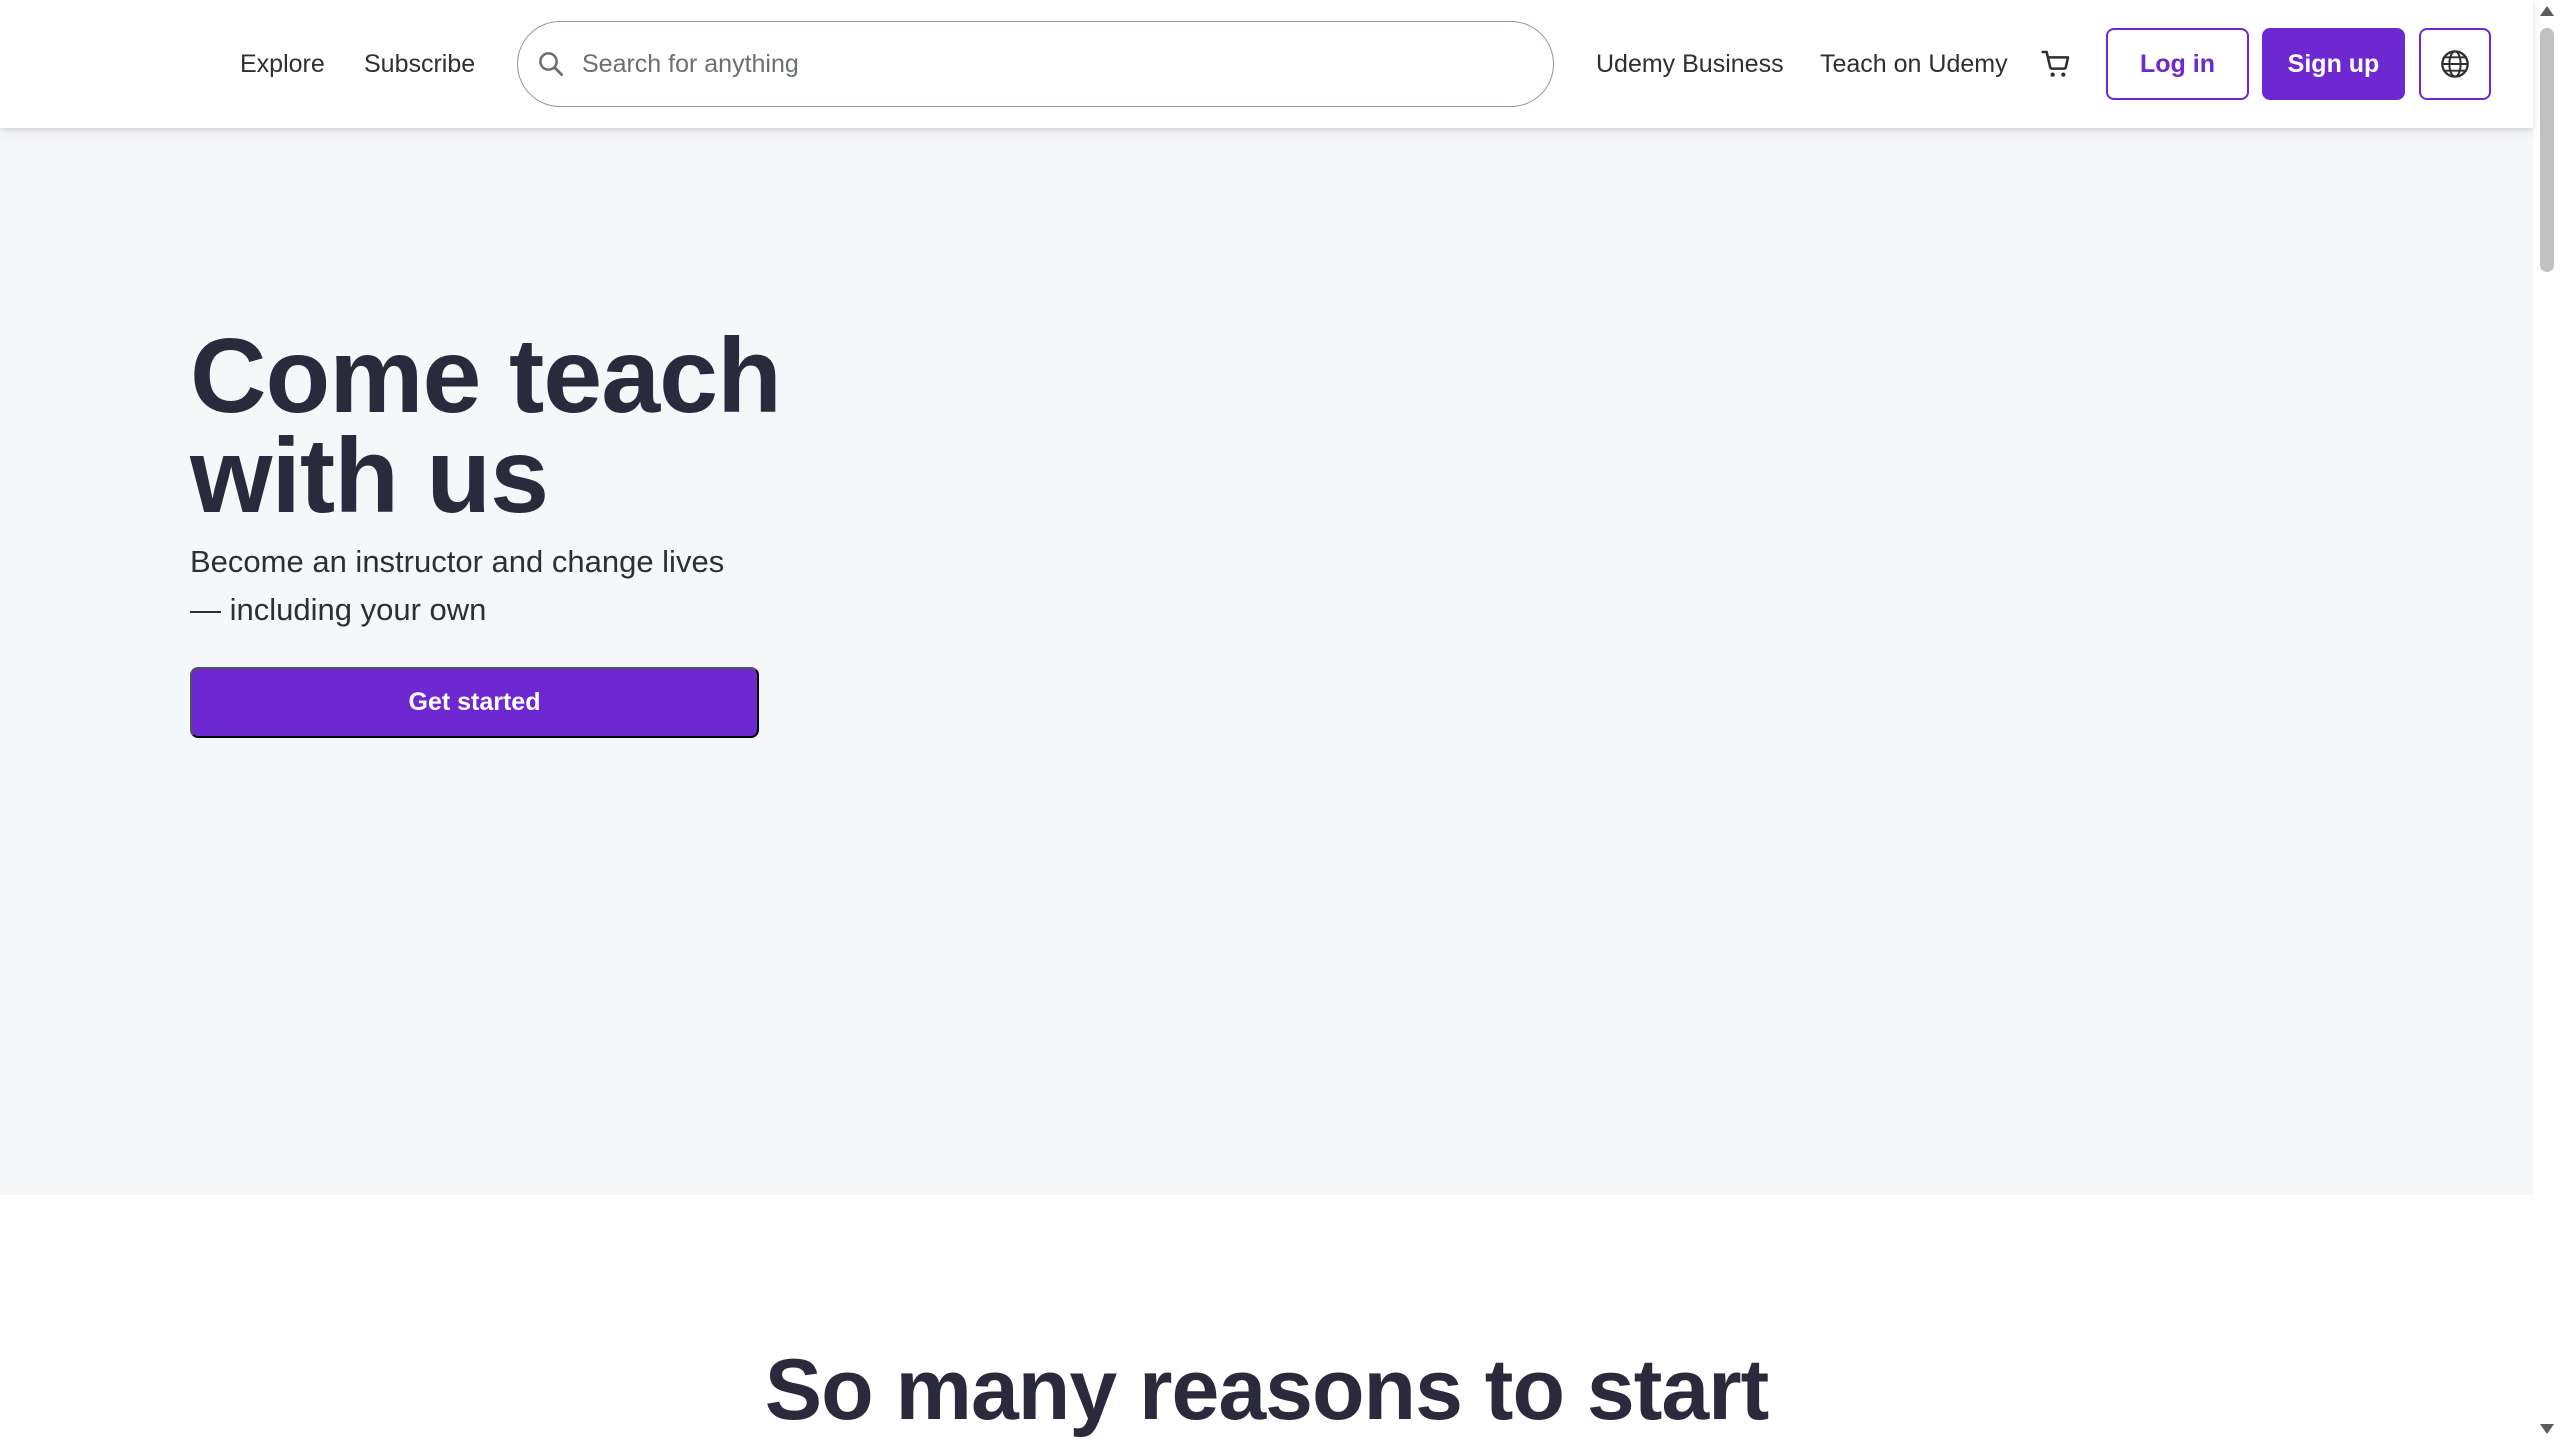 This screenshot has width=2560, height=1440. I want to click on hero-title: Come teach with us, so click(486, 426).